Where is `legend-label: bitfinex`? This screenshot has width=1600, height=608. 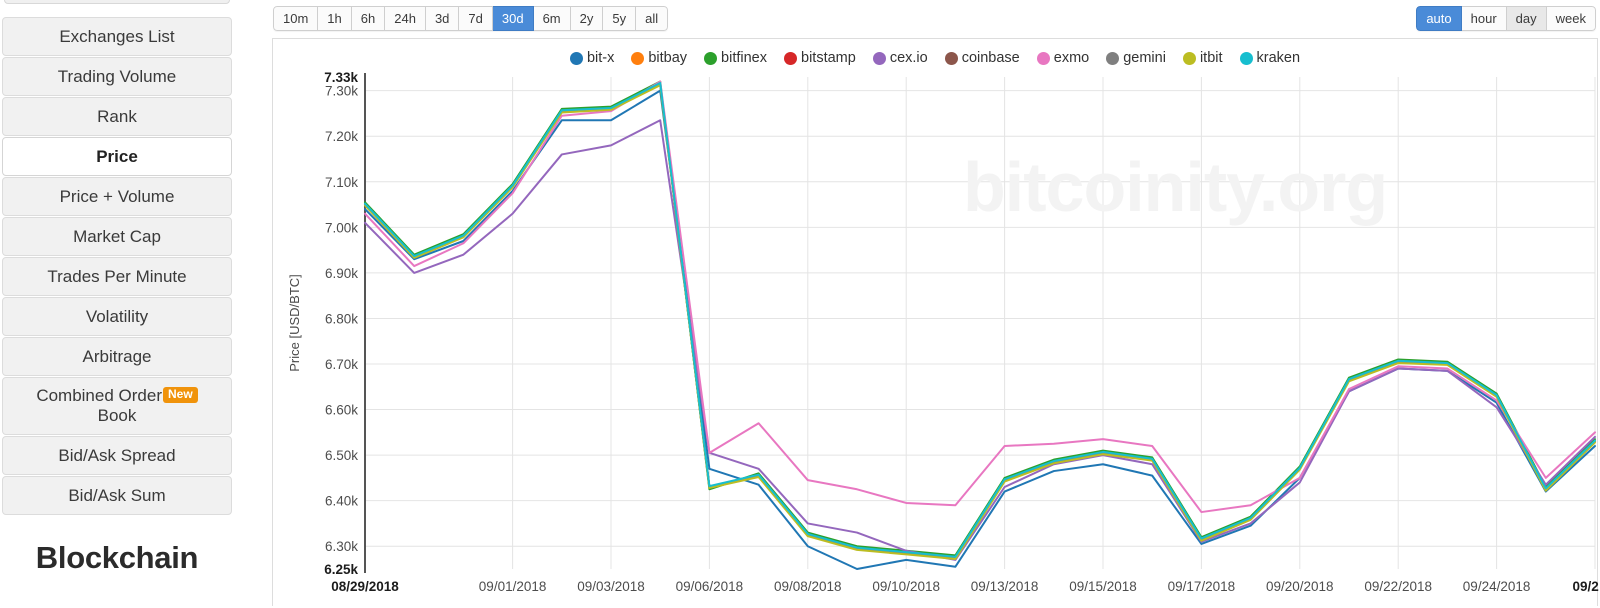
legend-label: bitfinex is located at coordinates (744, 58).